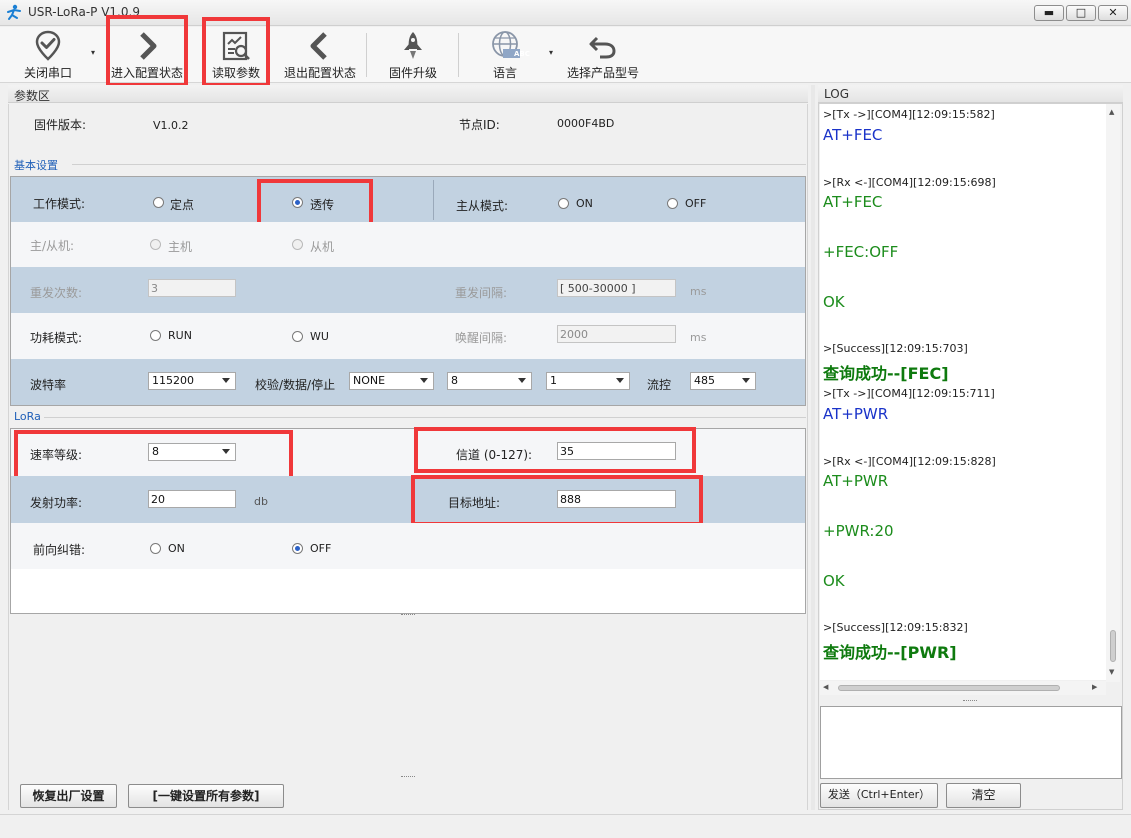  Describe the element at coordinates (147, 51) in the screenshot. I see `highlight-enter-config` at that location.